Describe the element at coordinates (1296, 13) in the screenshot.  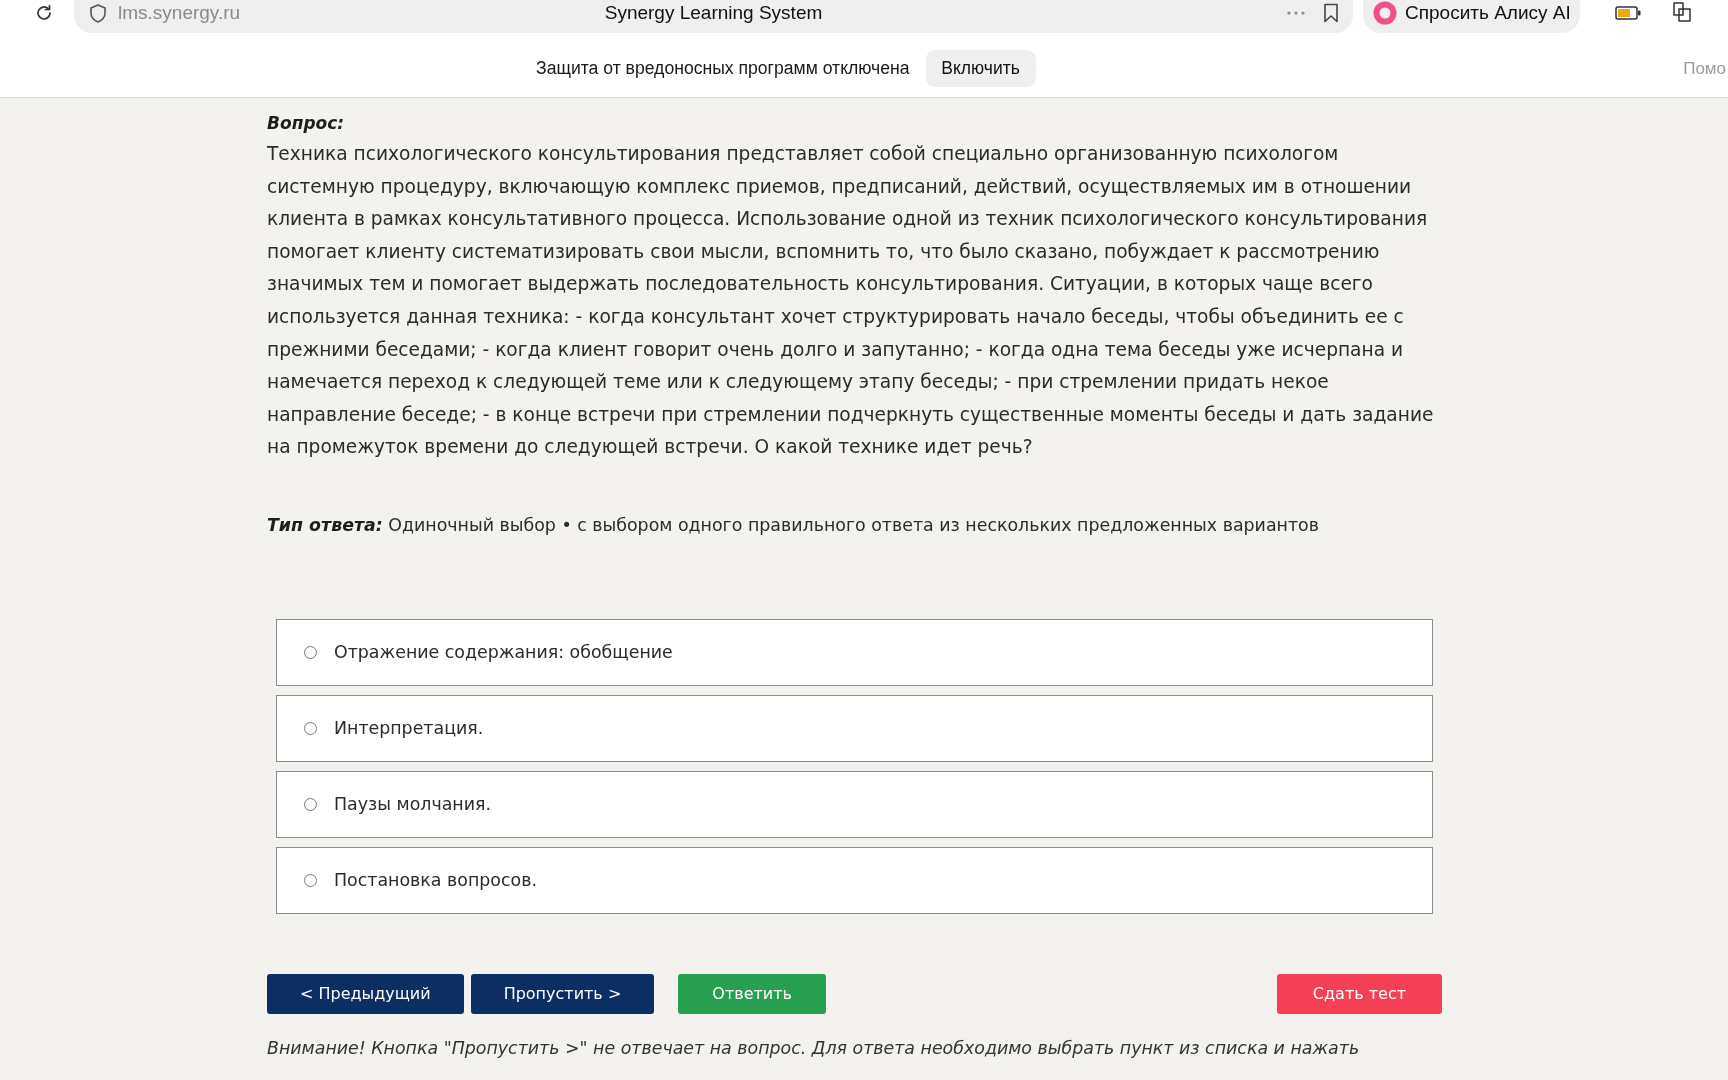
I see `more-icon` at that location.